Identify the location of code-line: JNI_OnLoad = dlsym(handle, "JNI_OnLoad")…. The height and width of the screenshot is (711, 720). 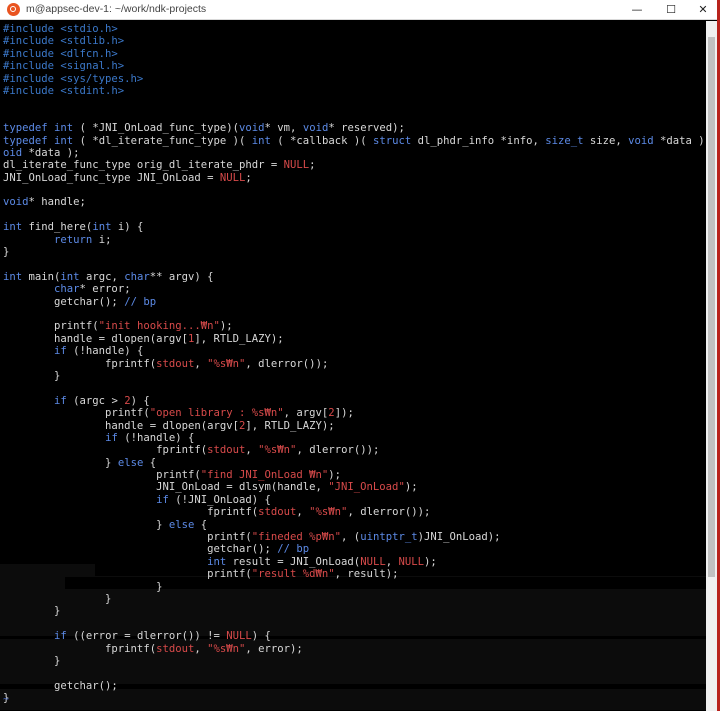
(354, 487).